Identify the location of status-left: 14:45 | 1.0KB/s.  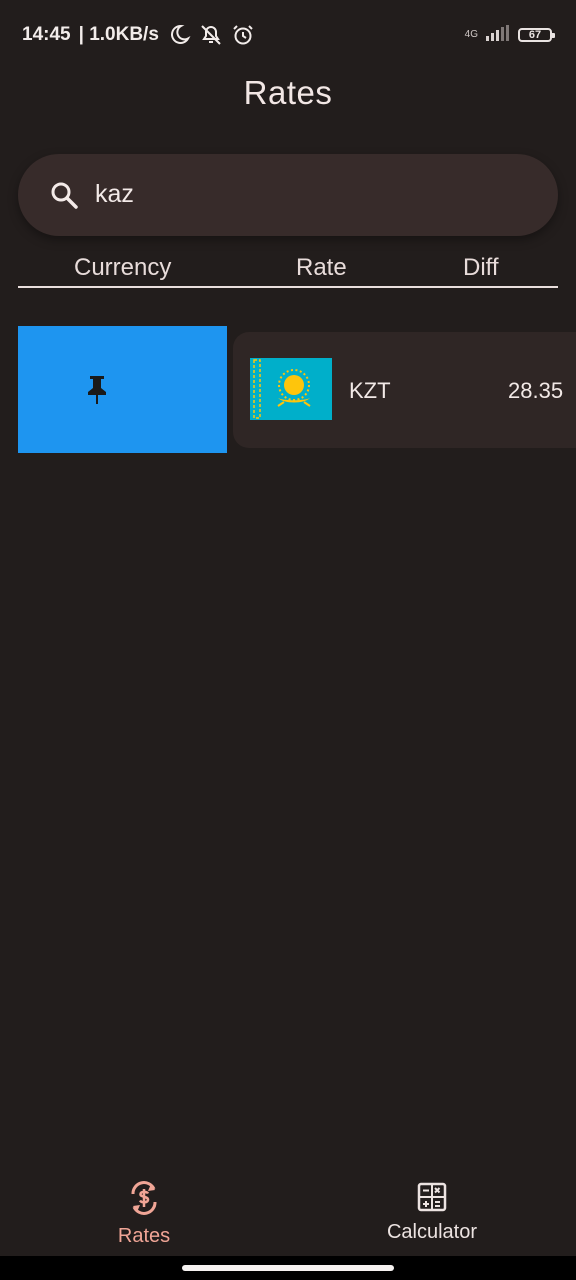
(138, 35).